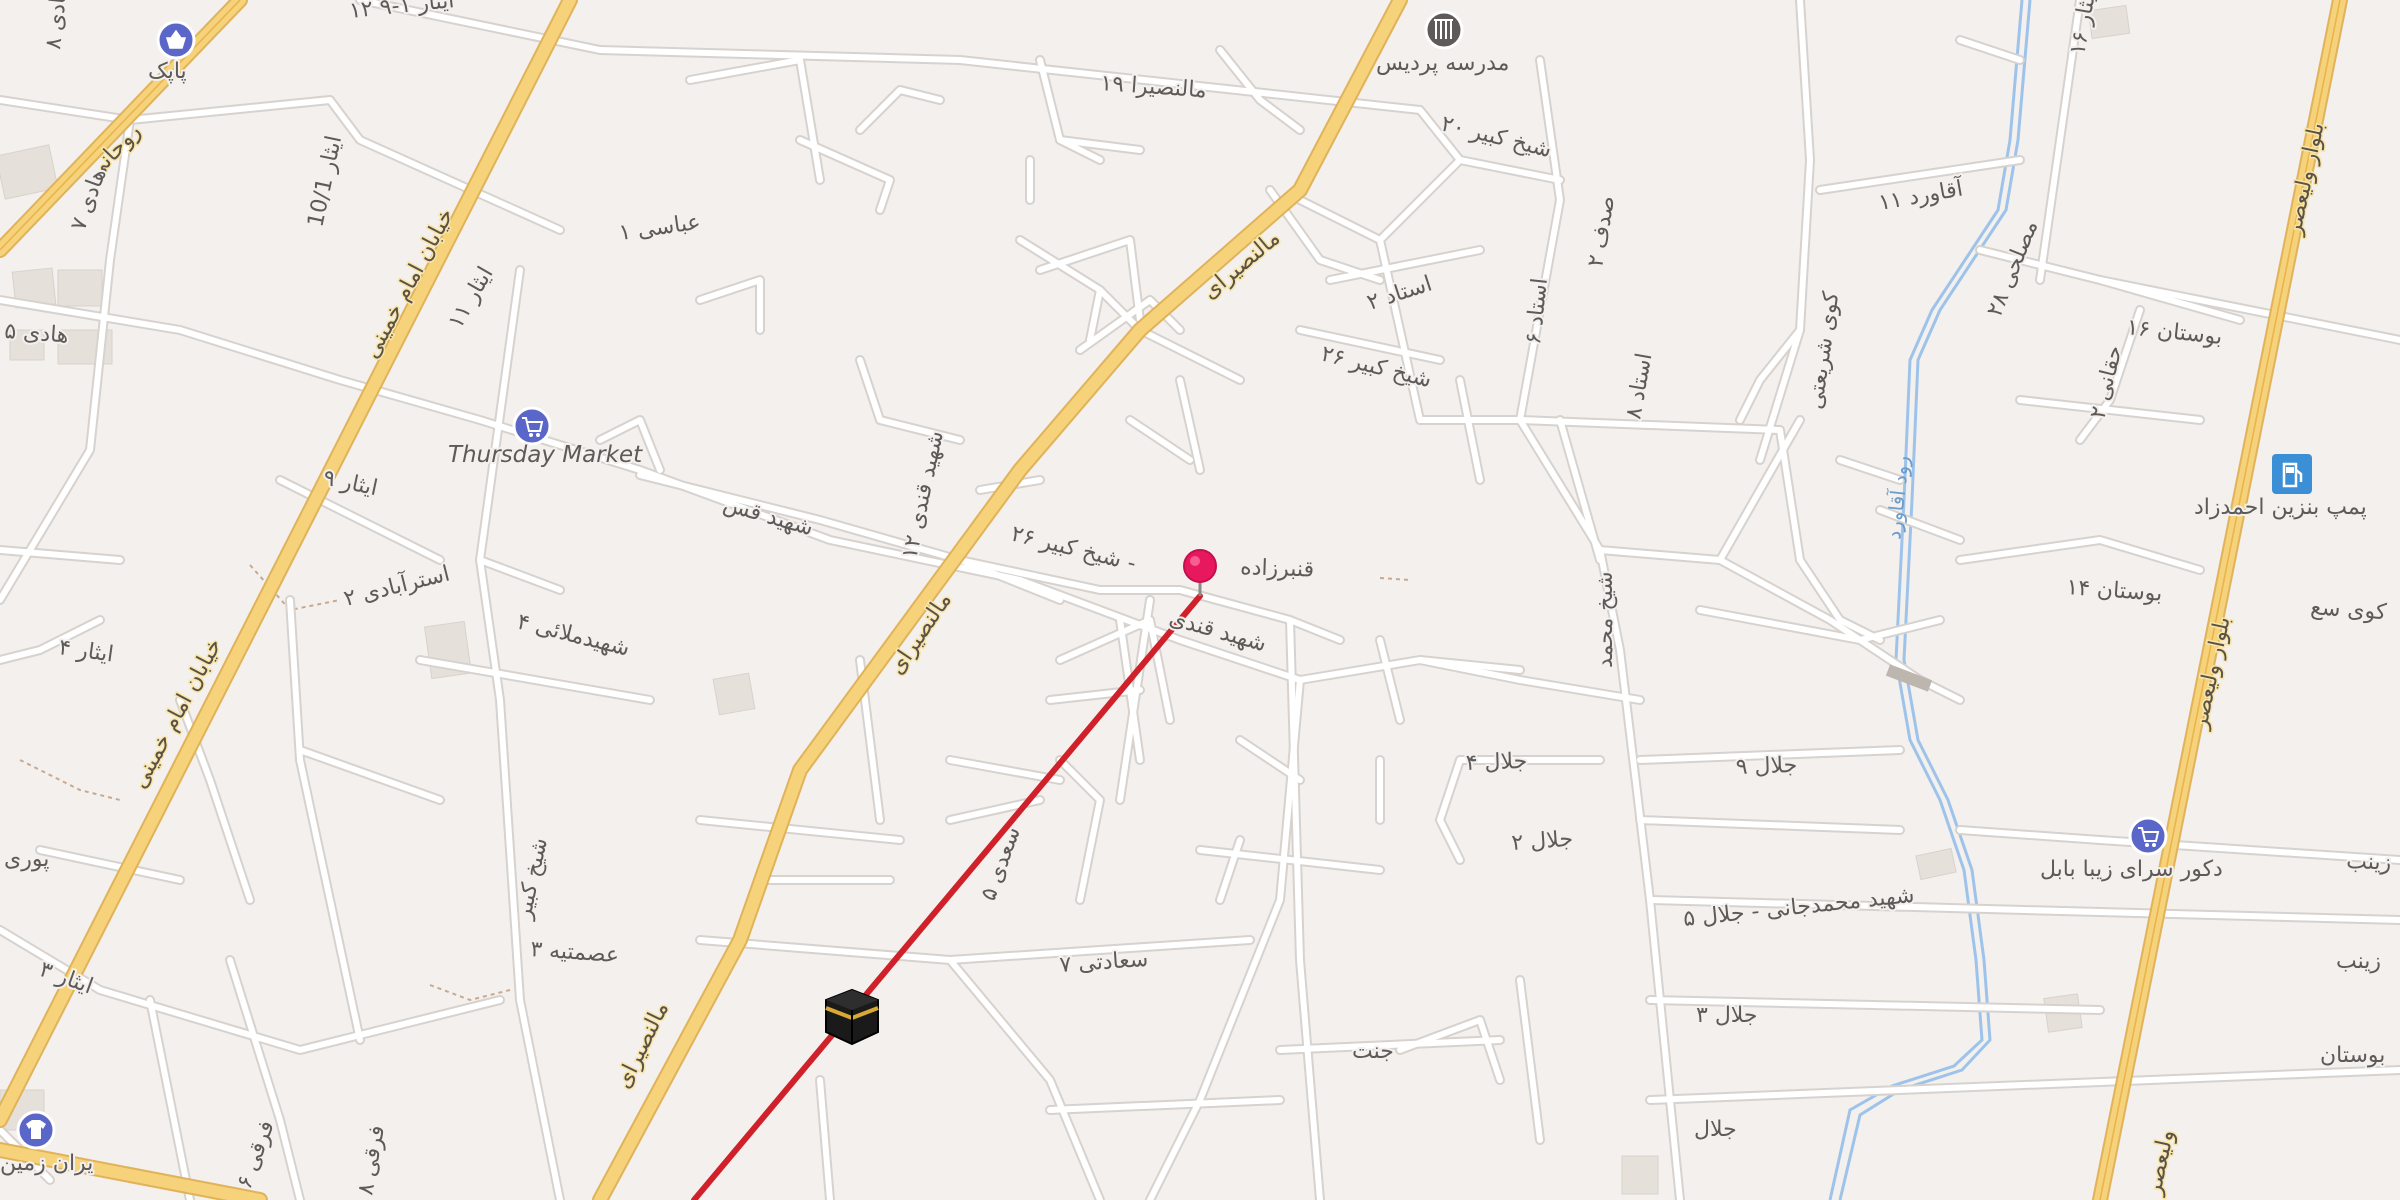 The width and height of the screenshot is (2400, 1200). Describe the element at coordinates (2131, 869) in the screenshot. I see `poi-label: دکور سرای زیبا بابل` at that location.